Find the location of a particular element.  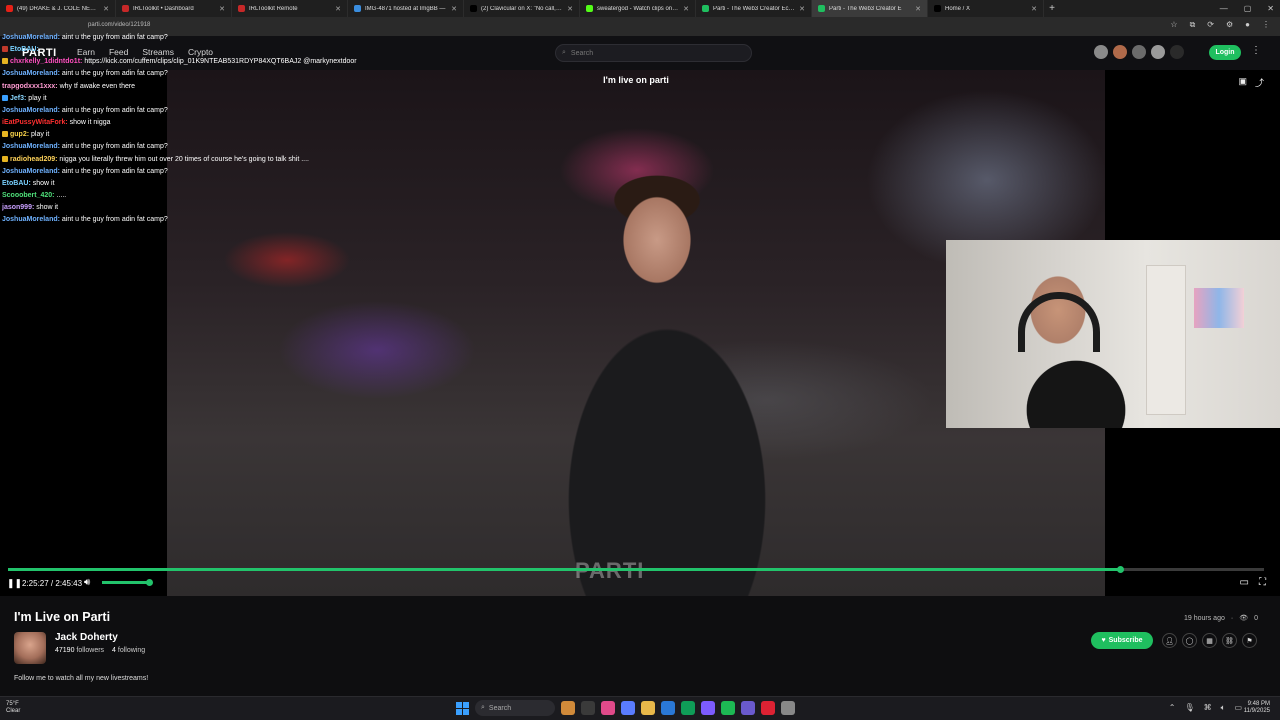

speaker-icon: 🔈︎ is located at coordinates (1223, 708).